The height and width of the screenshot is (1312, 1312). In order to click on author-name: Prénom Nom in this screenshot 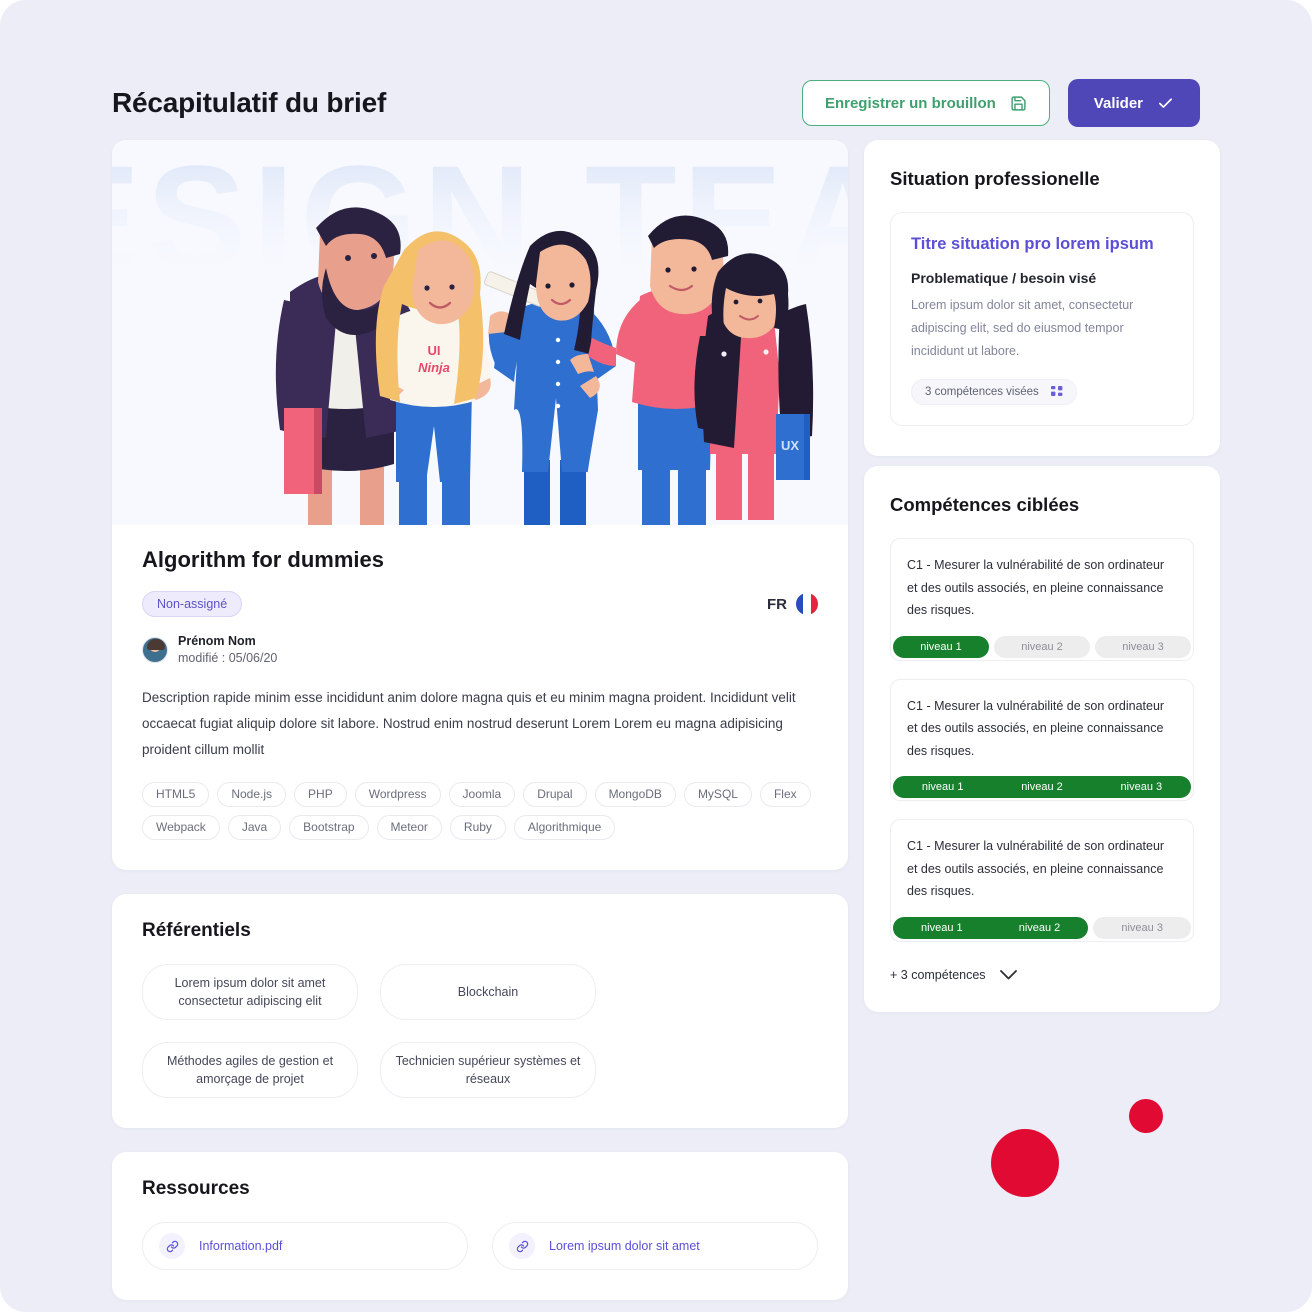, I will do `click(217, 641)`.